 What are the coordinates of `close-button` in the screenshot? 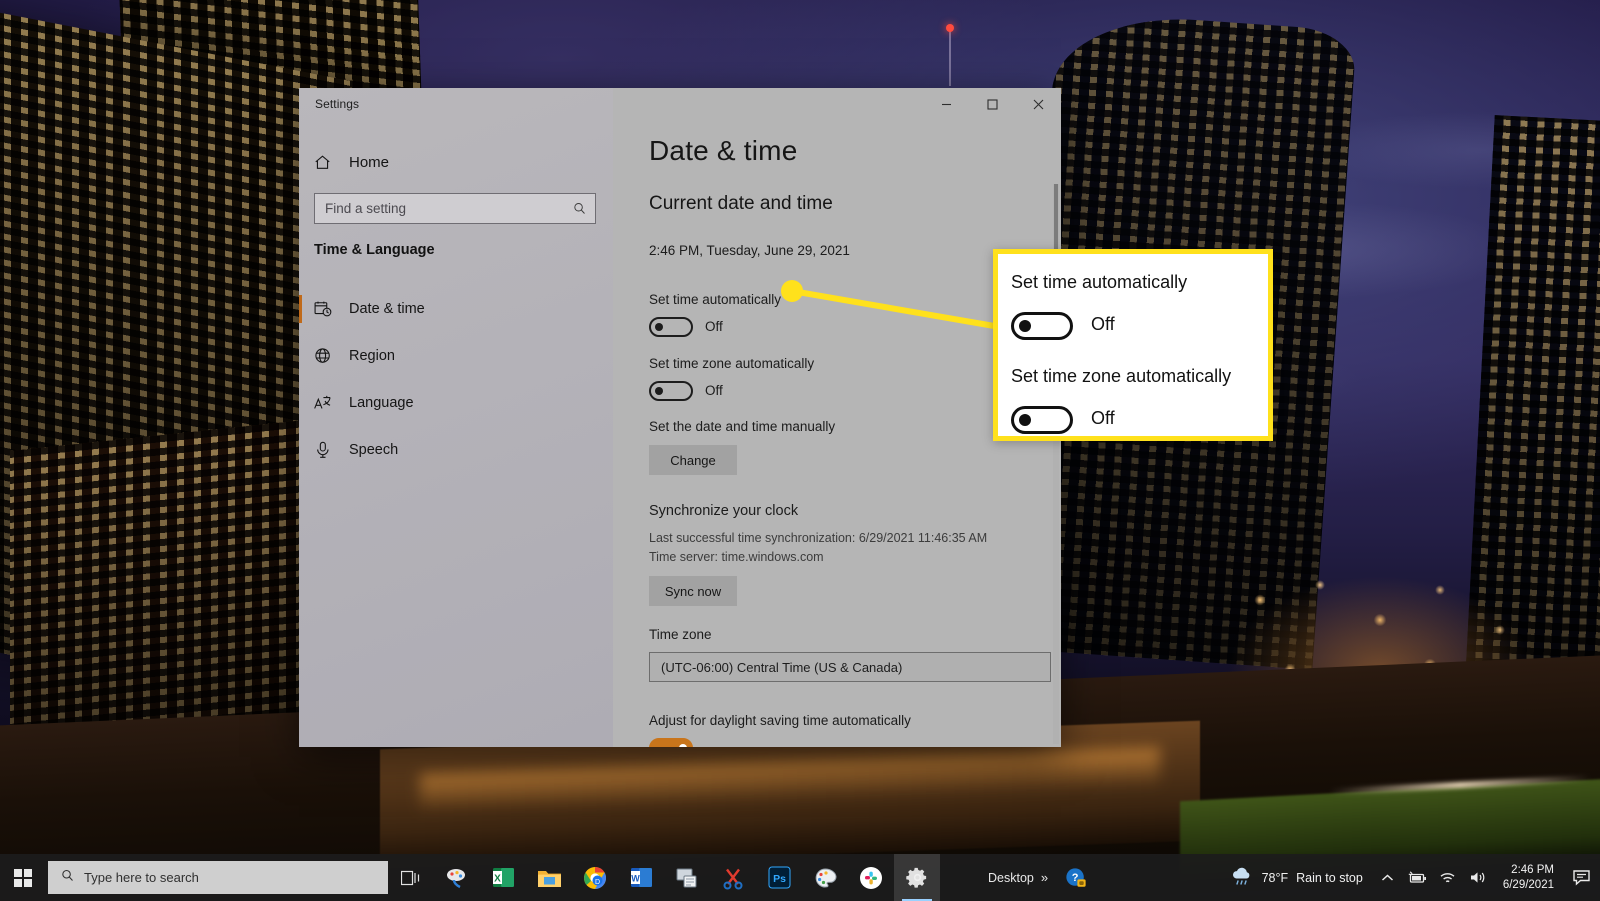 It's located at (1038, 104).